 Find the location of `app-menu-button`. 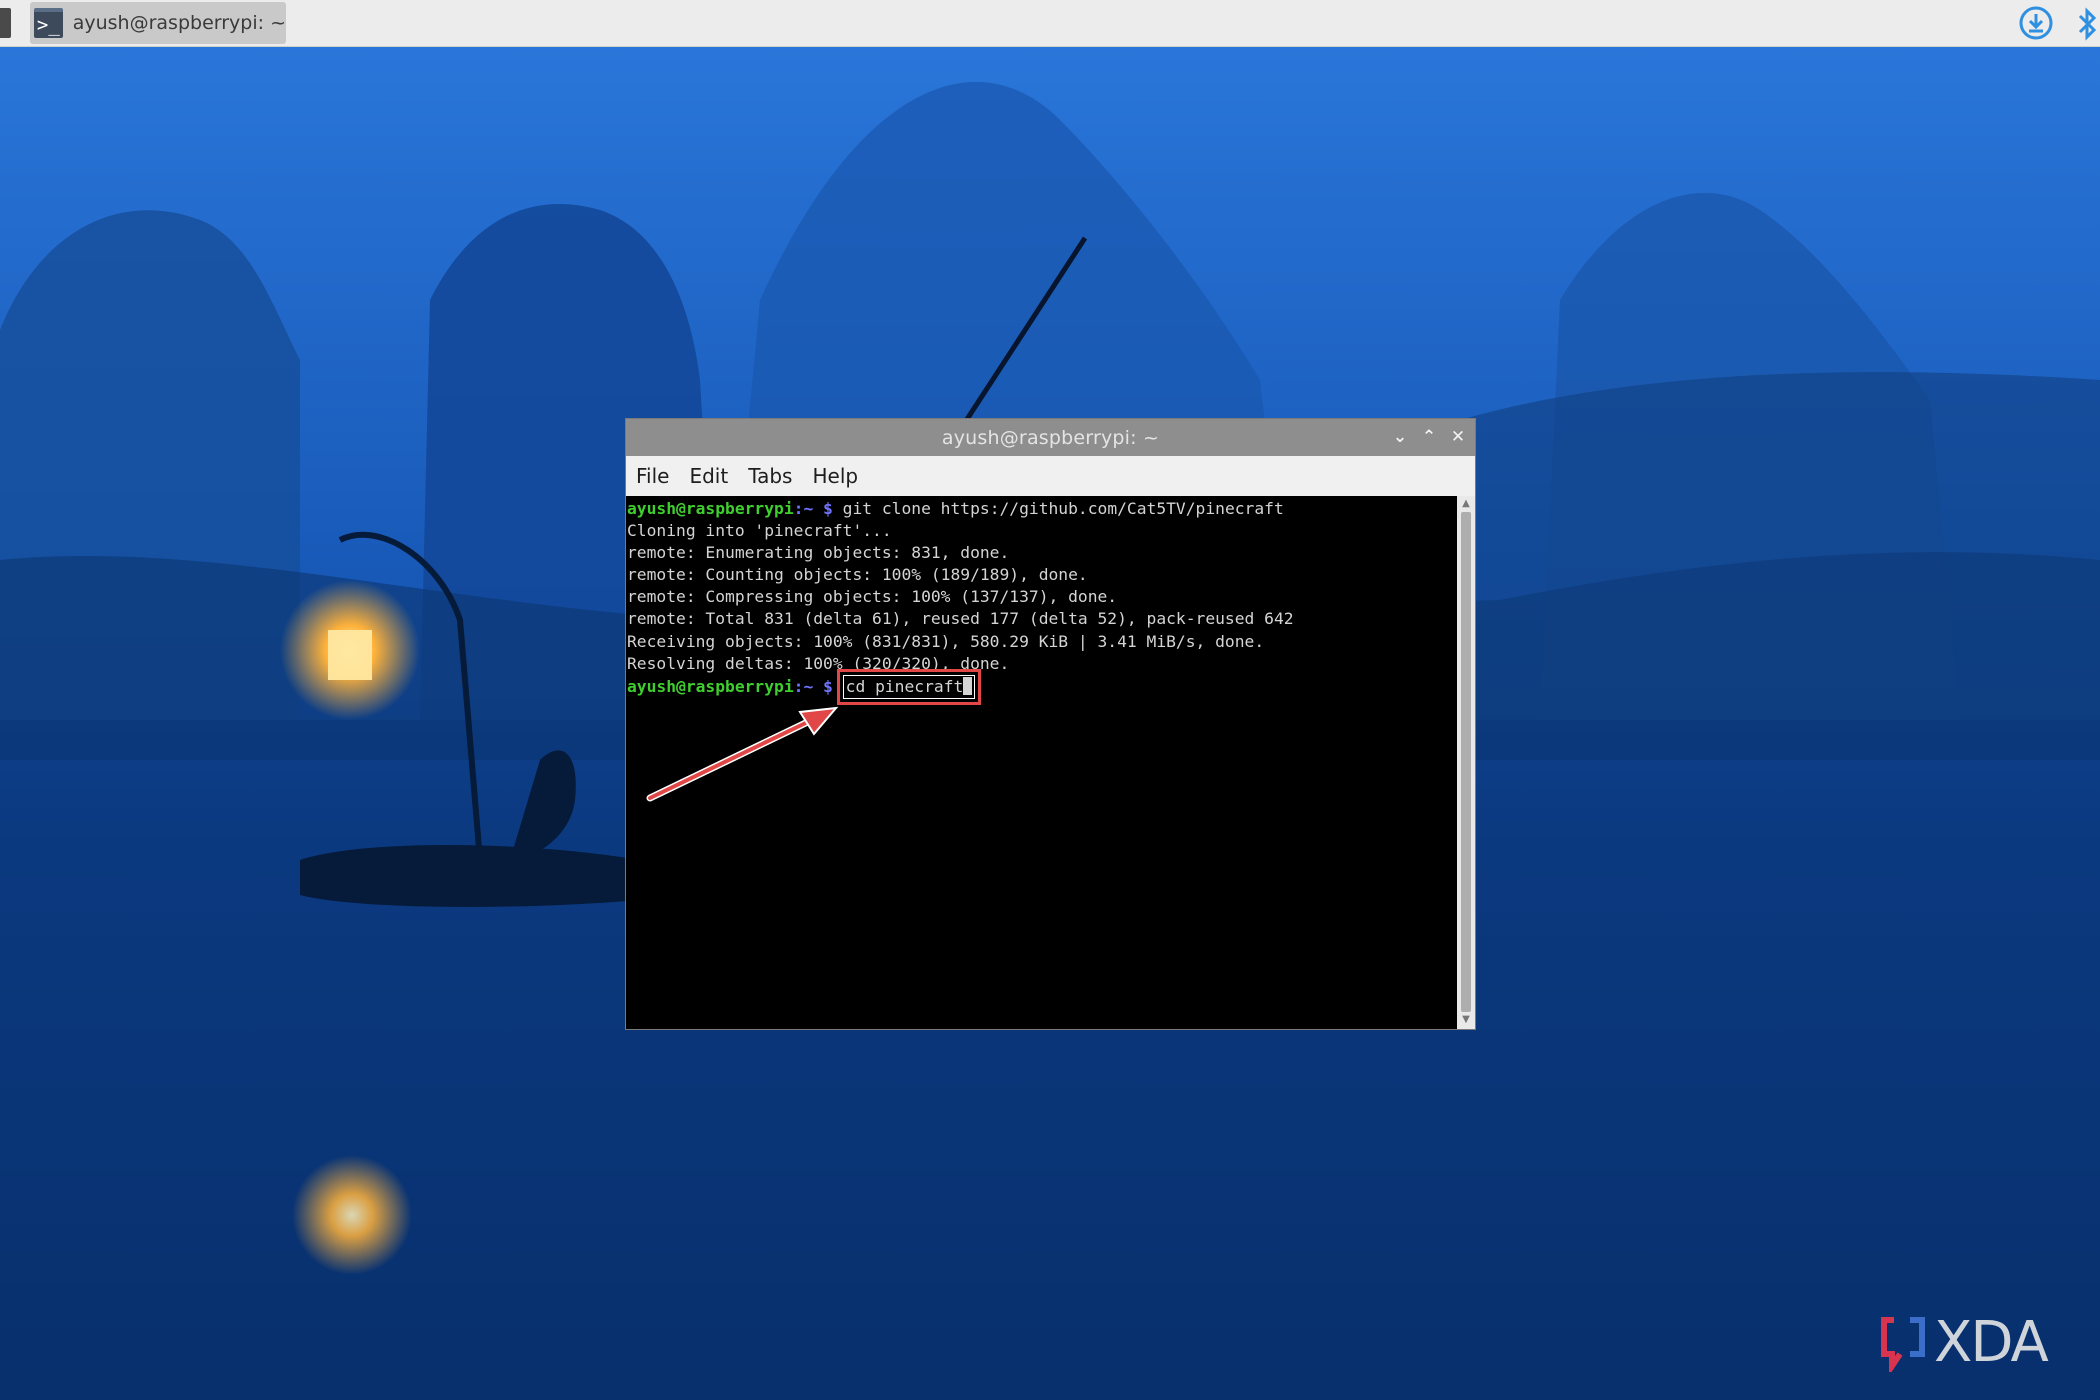

app-menu-button is located at coordinates (5, 23).